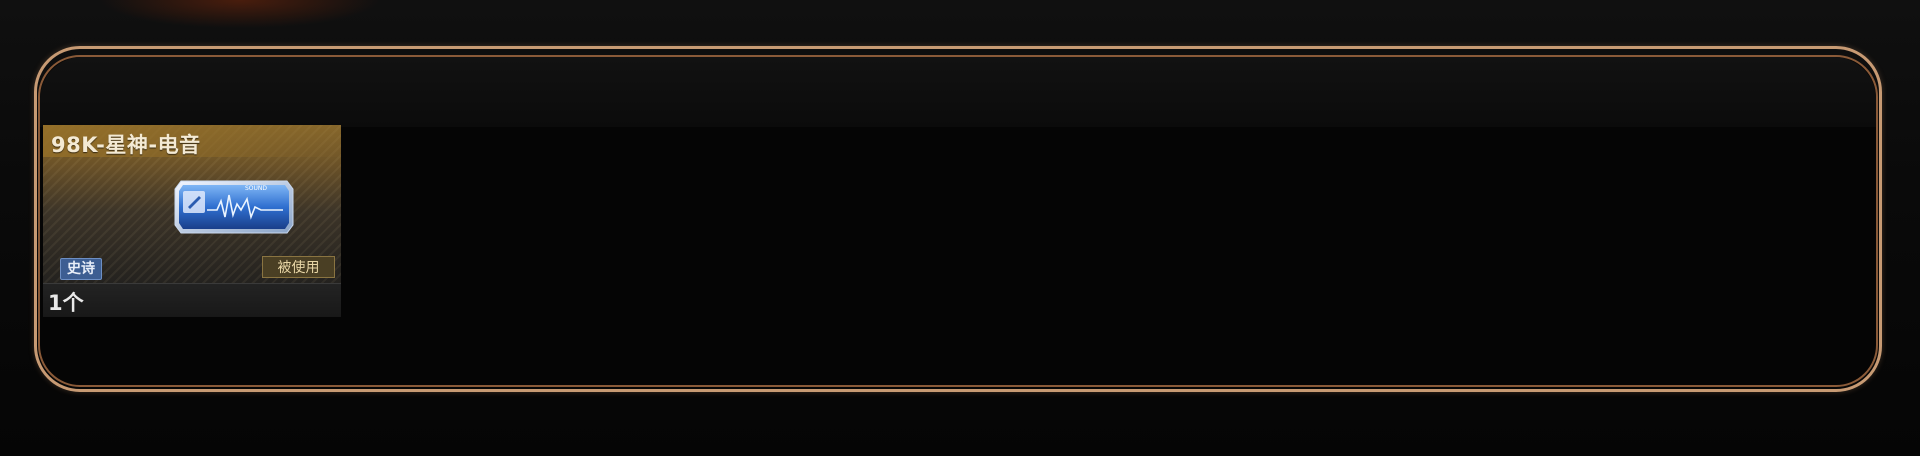 This screenshot has width=1920, height=456. What do you see at coordinates (298, 267) in the screenshot?
I see `status-badge: 被使用` at bounding box center [298, 267].